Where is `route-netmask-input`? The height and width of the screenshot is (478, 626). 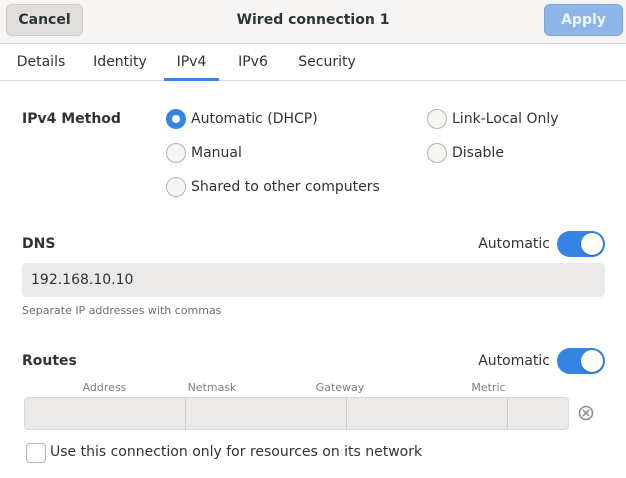 route-netmask-input is located at coordinates (266, 413).